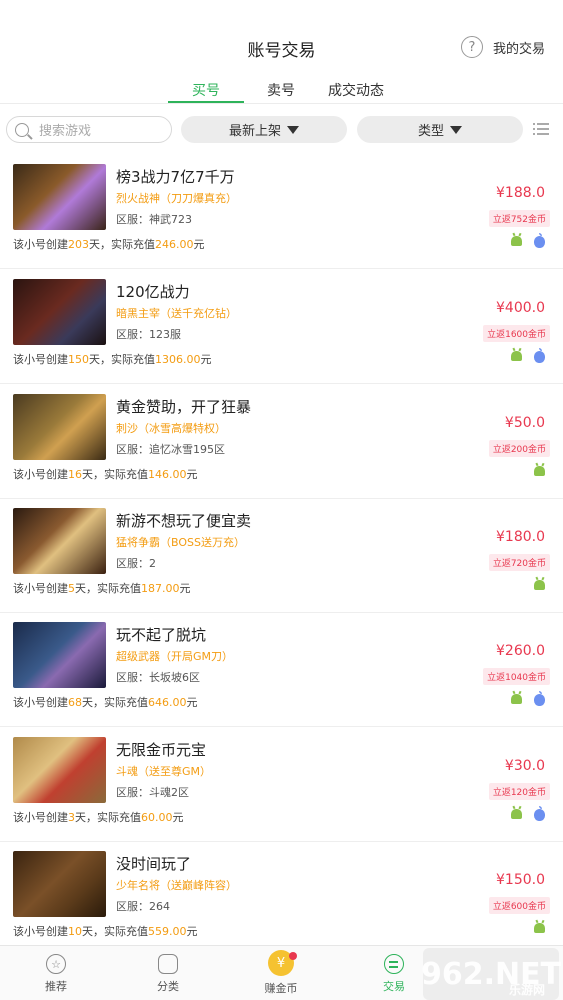 Image resolution: width=563 pixels, height=1000 pixels. What do you see at coordinates (75, 931) in the screenshot?
I see `account-days: 10` at bounding box center [75, 931].